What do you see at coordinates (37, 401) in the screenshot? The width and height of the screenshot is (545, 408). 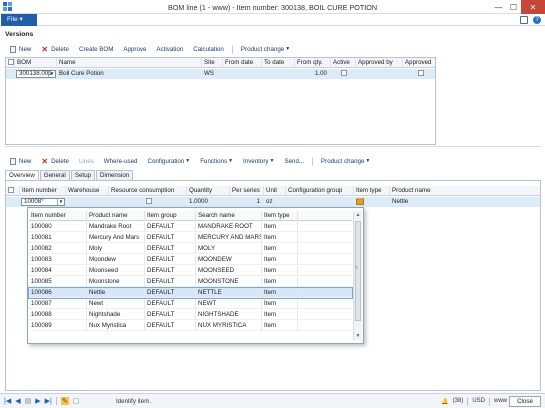 I see `next-record-icon: ▶` at bounding box center [37, 401].